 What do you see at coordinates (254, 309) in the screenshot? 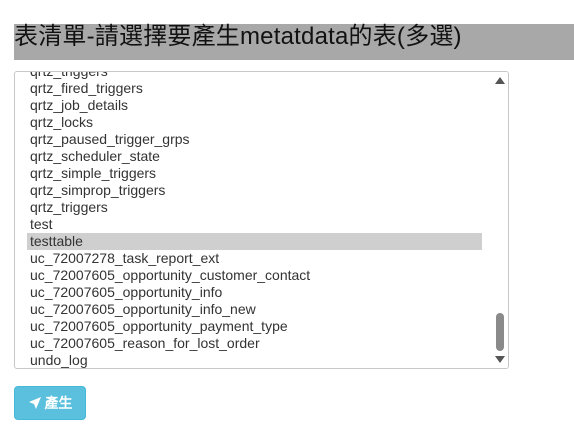
I see `list-item: uc_72007605_opportunity_info_new` at bounding box center [254, 309].